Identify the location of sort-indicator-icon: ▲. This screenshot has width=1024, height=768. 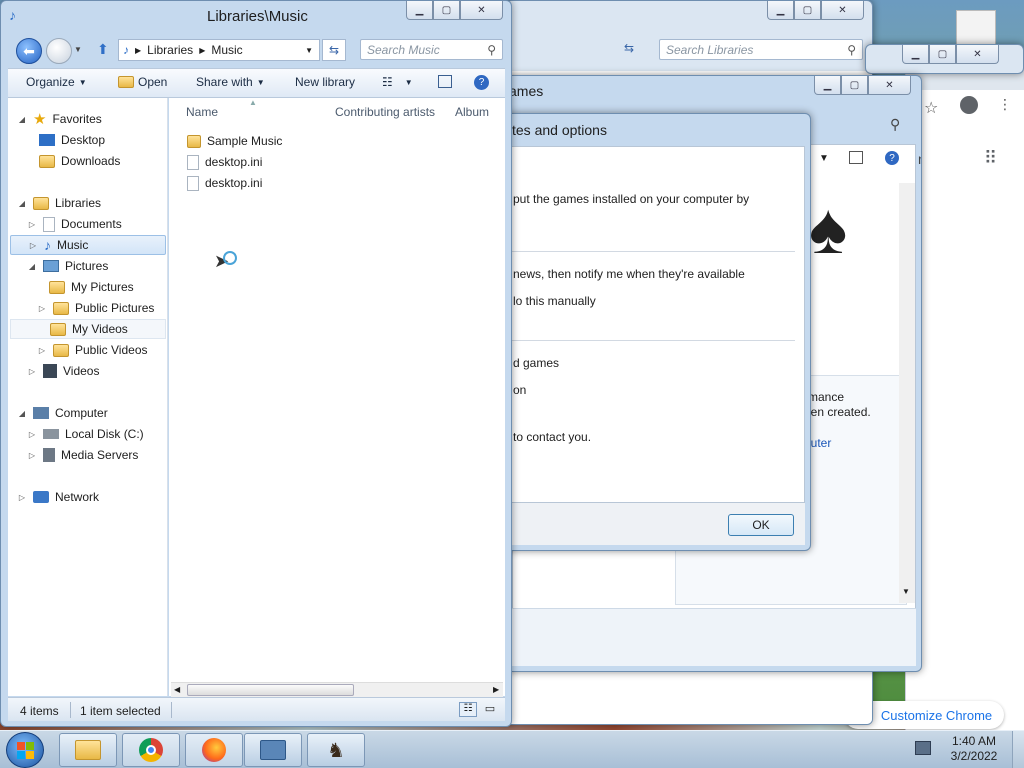
(253, 102).